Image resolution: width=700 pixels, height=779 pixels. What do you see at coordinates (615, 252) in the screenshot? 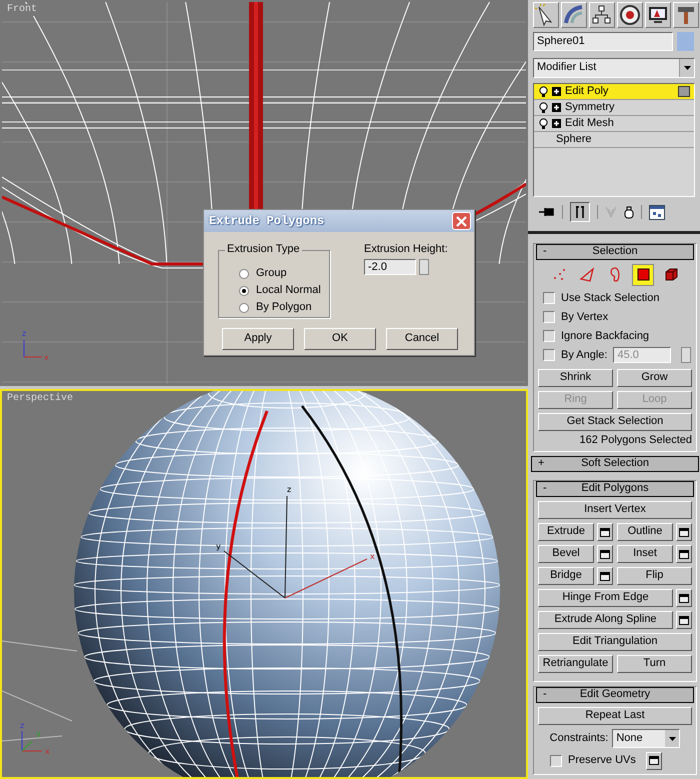
I see `rollout-header: - Selection` at bounding box center [615, 252].